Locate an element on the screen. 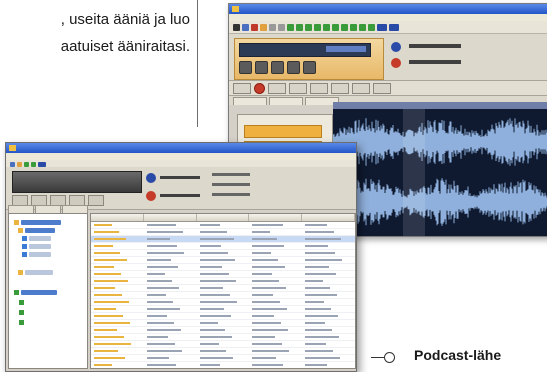 The height and width of the screenshot is (372, 547). control-bar is located at coordinates (388, 88).